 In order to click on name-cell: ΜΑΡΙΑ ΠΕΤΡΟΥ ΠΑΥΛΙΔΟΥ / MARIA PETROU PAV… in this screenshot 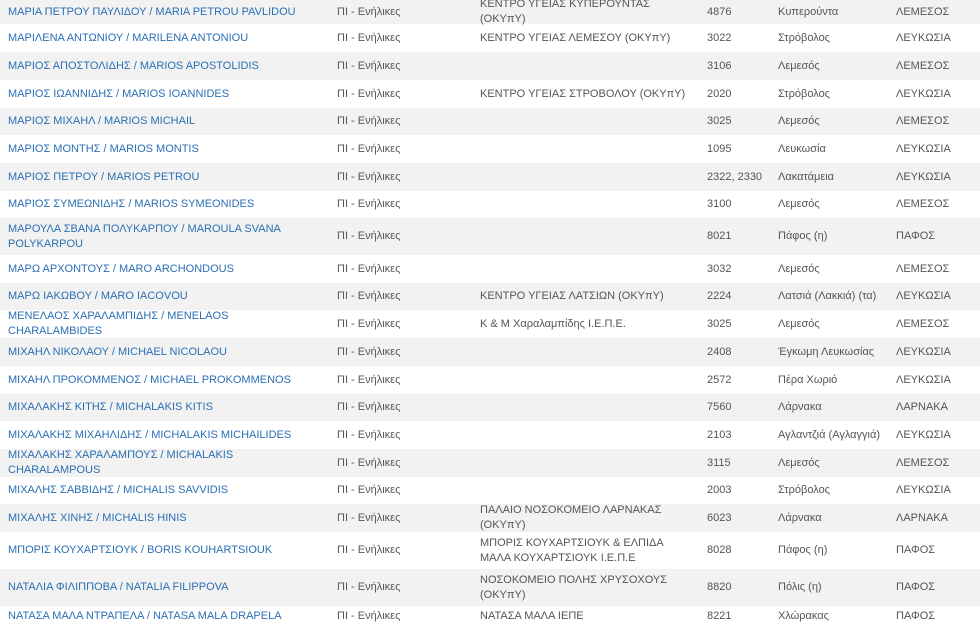, I will do `click(164, 12)`.